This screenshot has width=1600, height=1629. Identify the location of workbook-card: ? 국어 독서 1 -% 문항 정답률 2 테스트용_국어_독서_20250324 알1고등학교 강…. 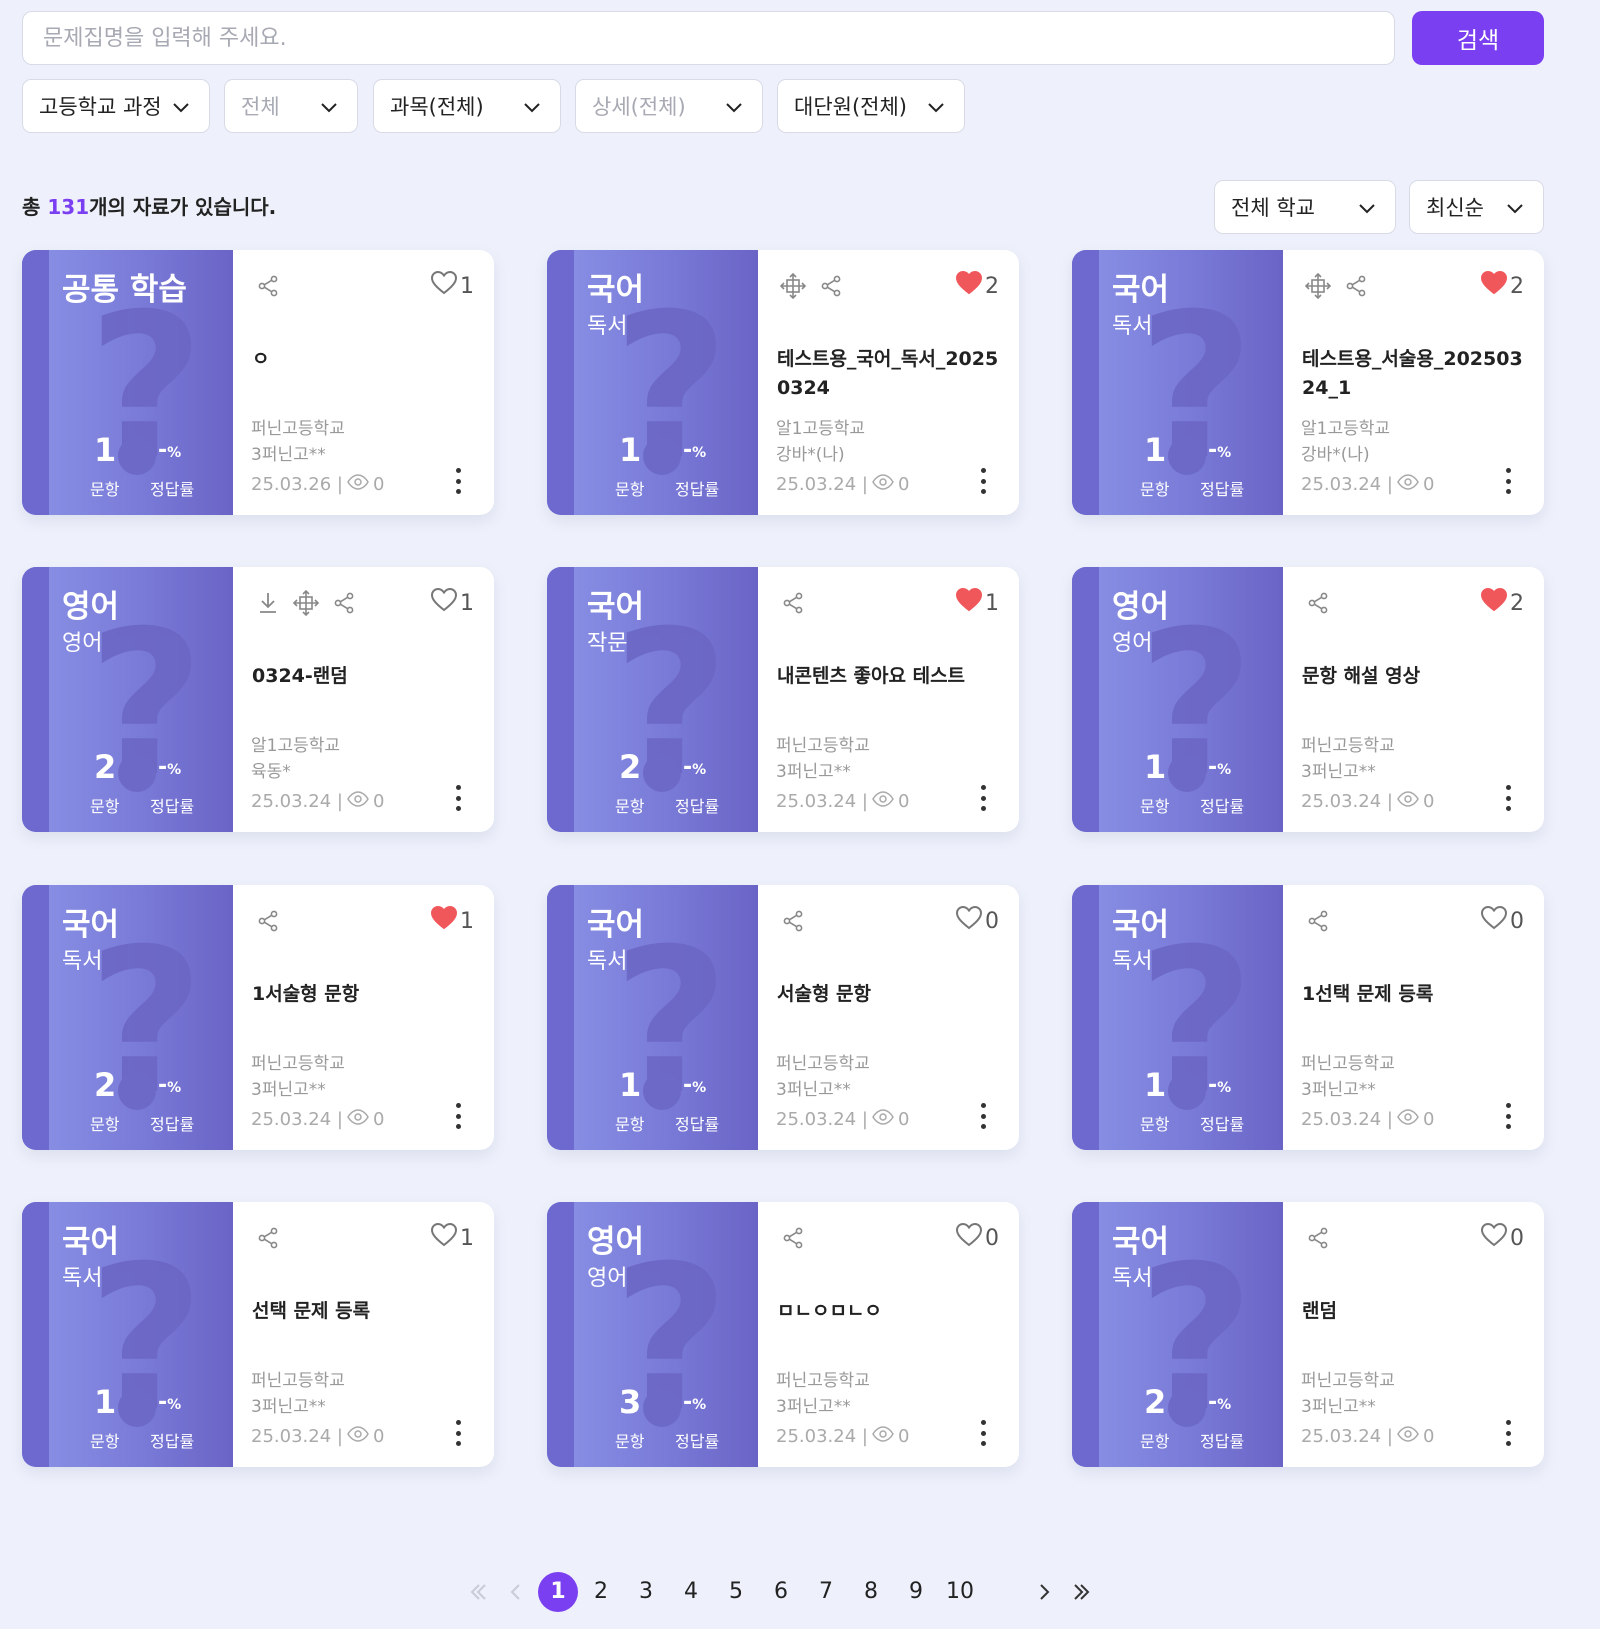
(783, 382).